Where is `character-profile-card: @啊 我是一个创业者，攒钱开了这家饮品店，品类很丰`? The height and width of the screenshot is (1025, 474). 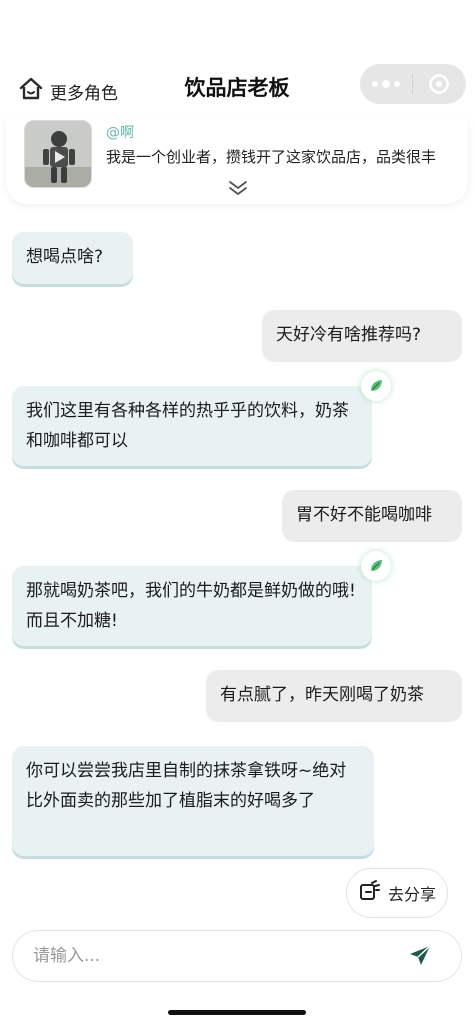
character-profile-card: @啊 我是一个创业者，攒钱开了这家饮品店，品类很丰 is located at coordinates (237, 161).